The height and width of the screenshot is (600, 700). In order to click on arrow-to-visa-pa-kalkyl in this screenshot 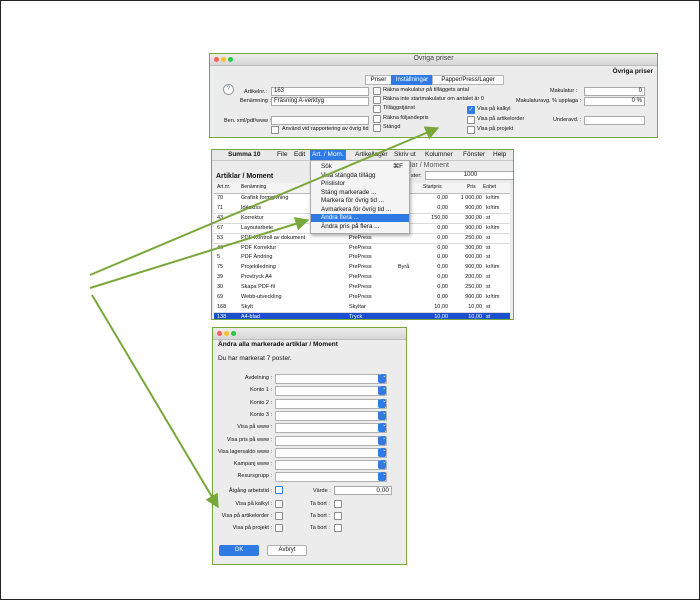, I will do `click(264, 201)`.